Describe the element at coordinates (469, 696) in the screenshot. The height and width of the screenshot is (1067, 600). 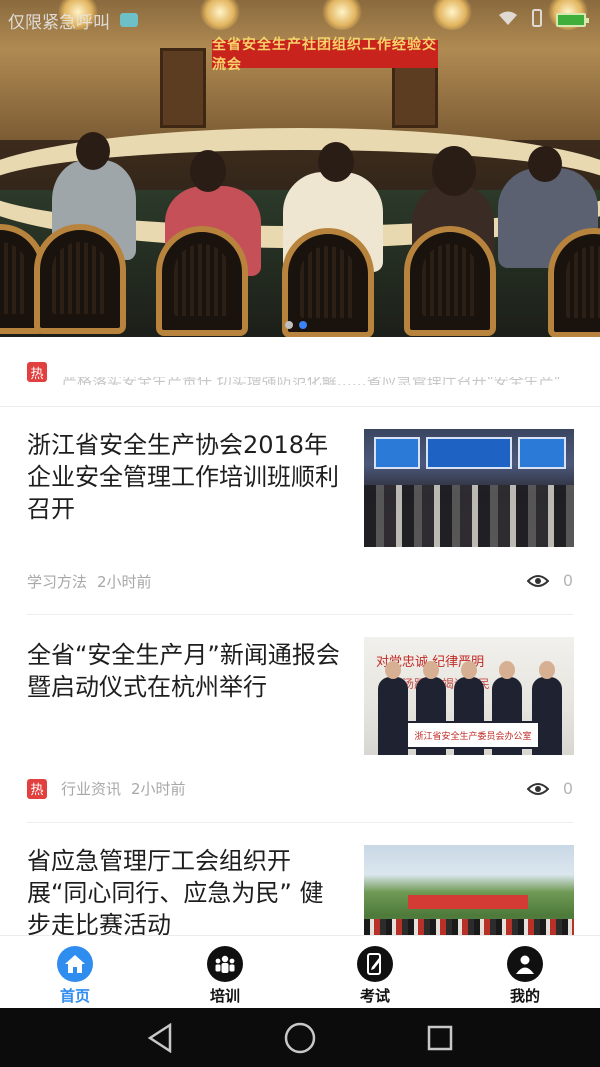
I see `news-thumbnail: 对党忠诚 纪律严明 赴汤蹈火 竭诚为民 浙江省安全生产委员会办公室` at that location.